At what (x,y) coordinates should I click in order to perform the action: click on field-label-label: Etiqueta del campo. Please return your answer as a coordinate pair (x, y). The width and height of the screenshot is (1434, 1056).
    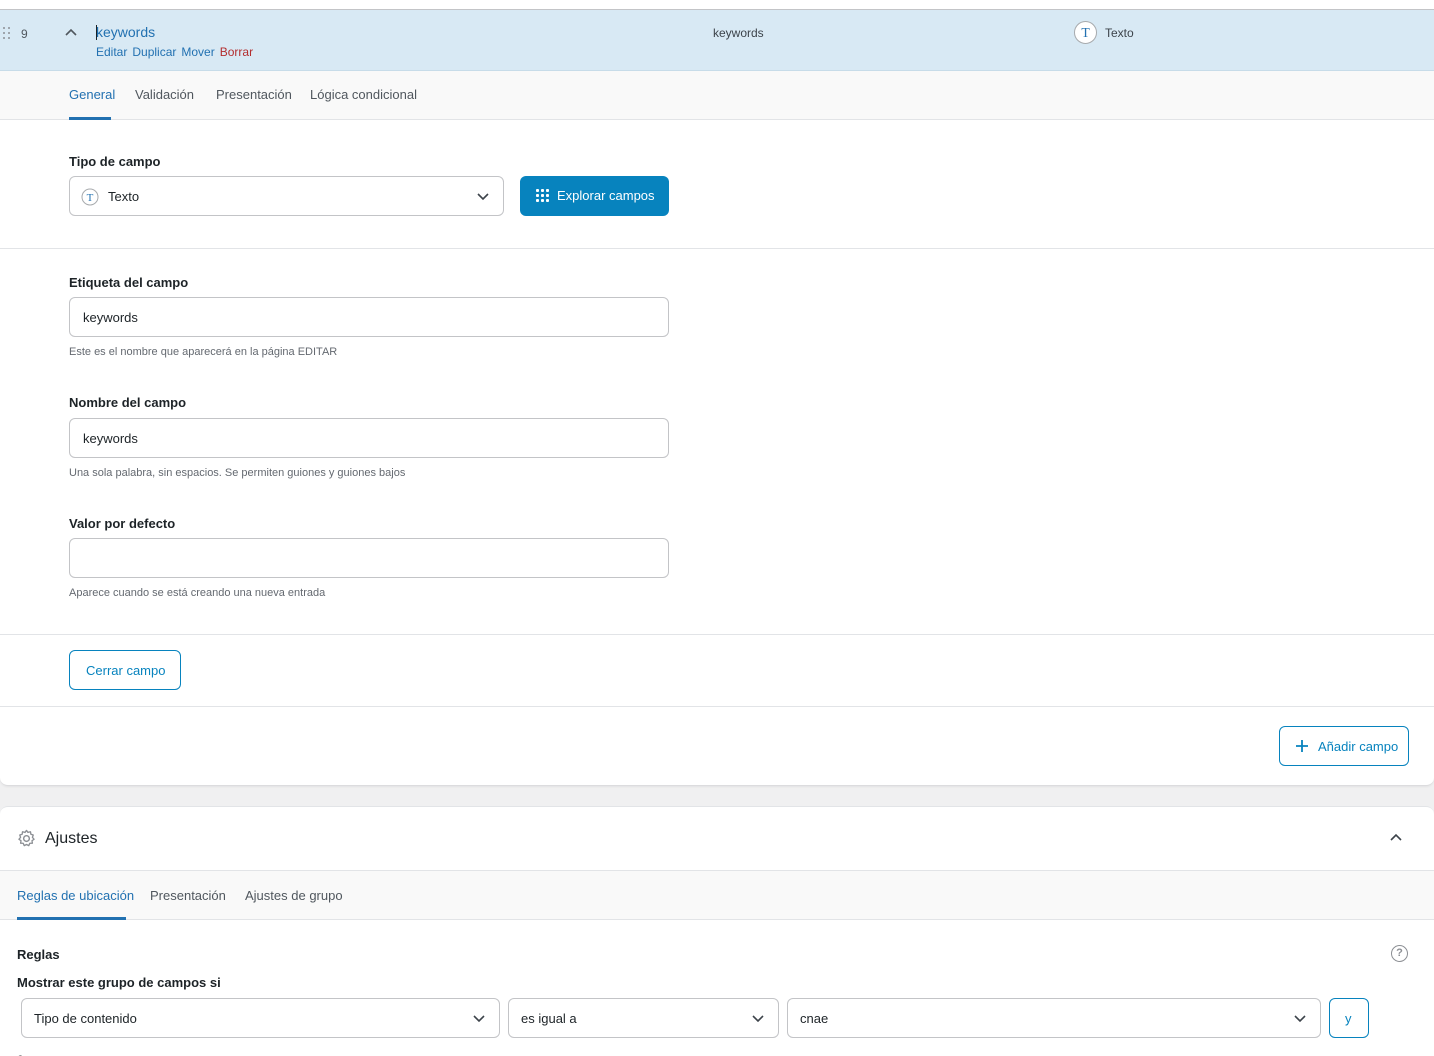
    Looking at the image, I should click on (129, 282).